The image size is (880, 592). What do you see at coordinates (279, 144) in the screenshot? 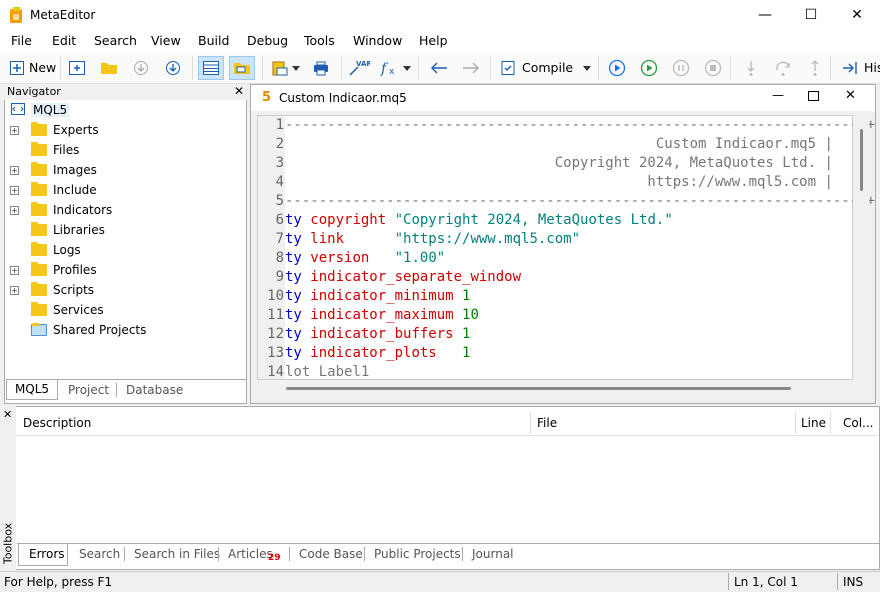
I see `line-number: 2` at bounding box center [279, 144].